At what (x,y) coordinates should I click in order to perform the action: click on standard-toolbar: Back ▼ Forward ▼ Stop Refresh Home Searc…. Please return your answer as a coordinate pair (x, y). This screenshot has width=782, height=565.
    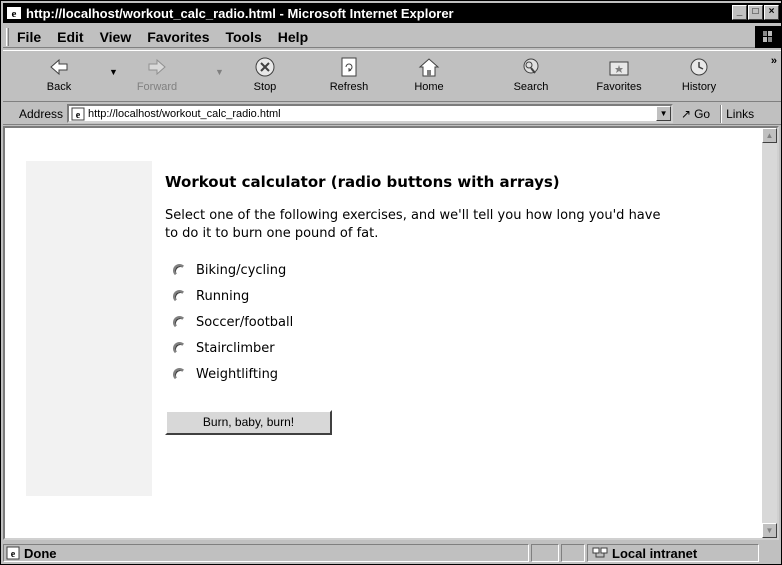
    Looking at the image, I should click on (392, 76).